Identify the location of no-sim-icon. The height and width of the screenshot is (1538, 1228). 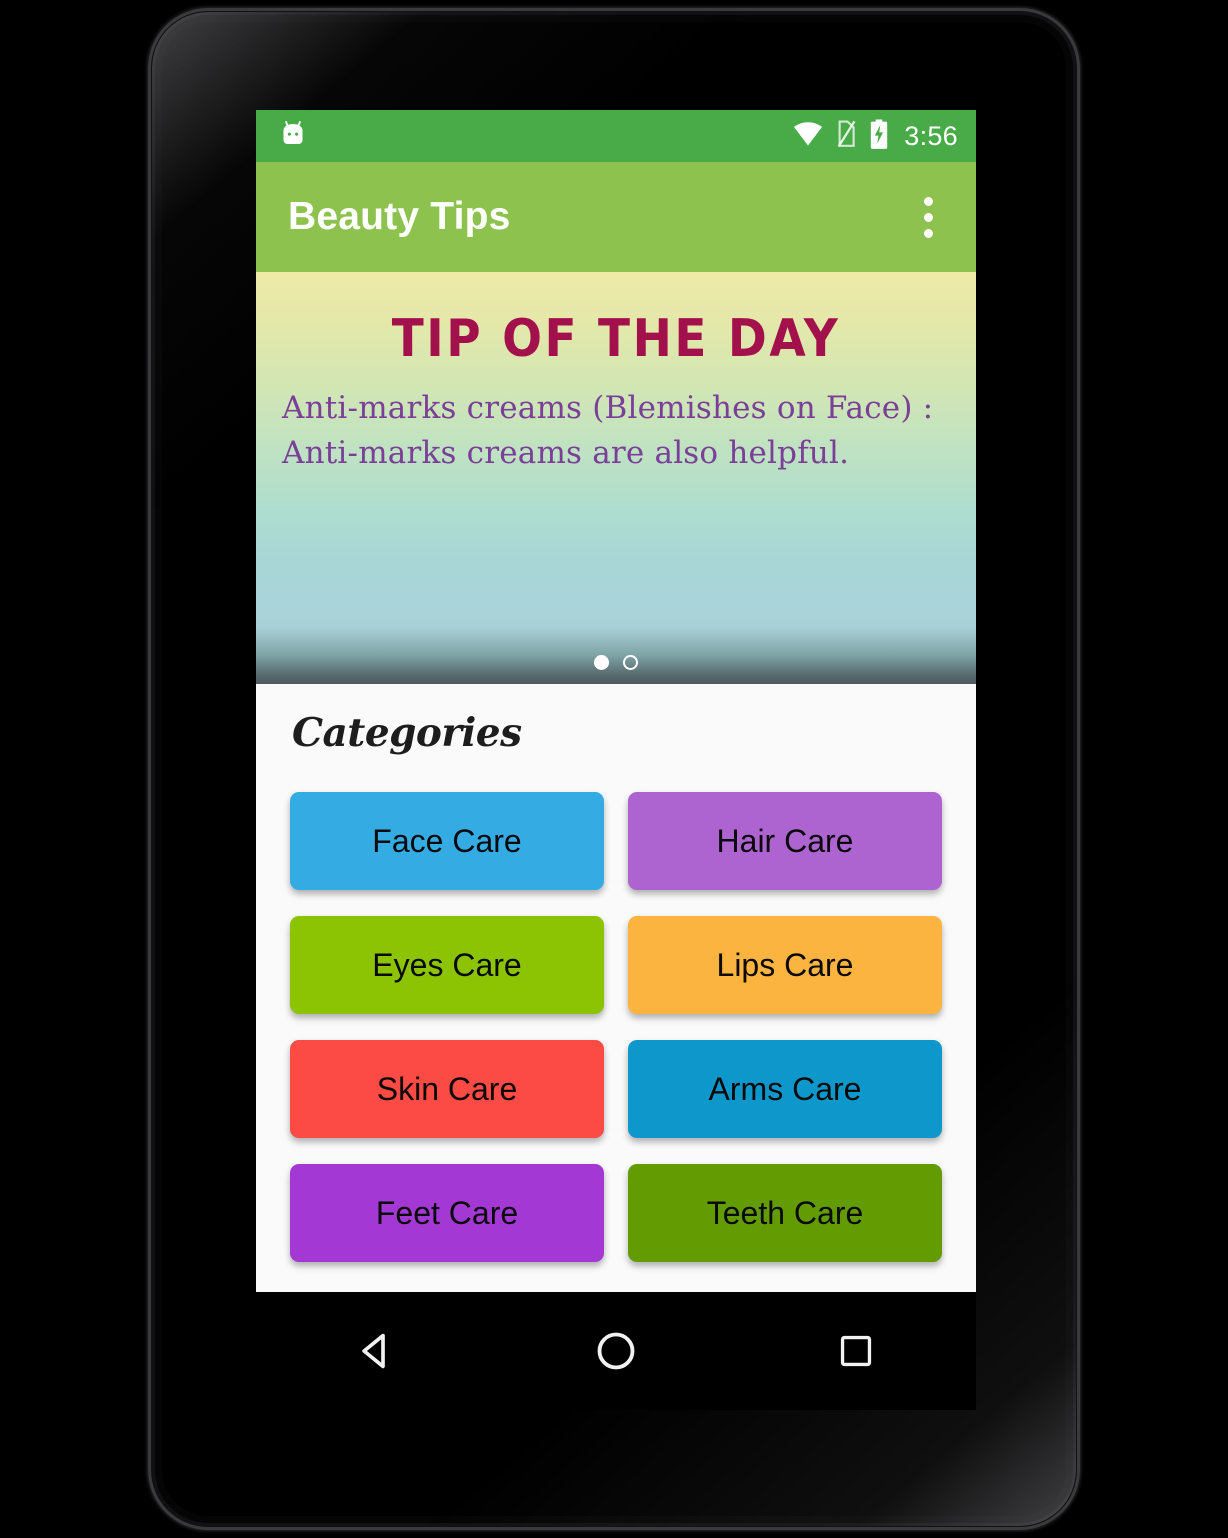
(846, 136).